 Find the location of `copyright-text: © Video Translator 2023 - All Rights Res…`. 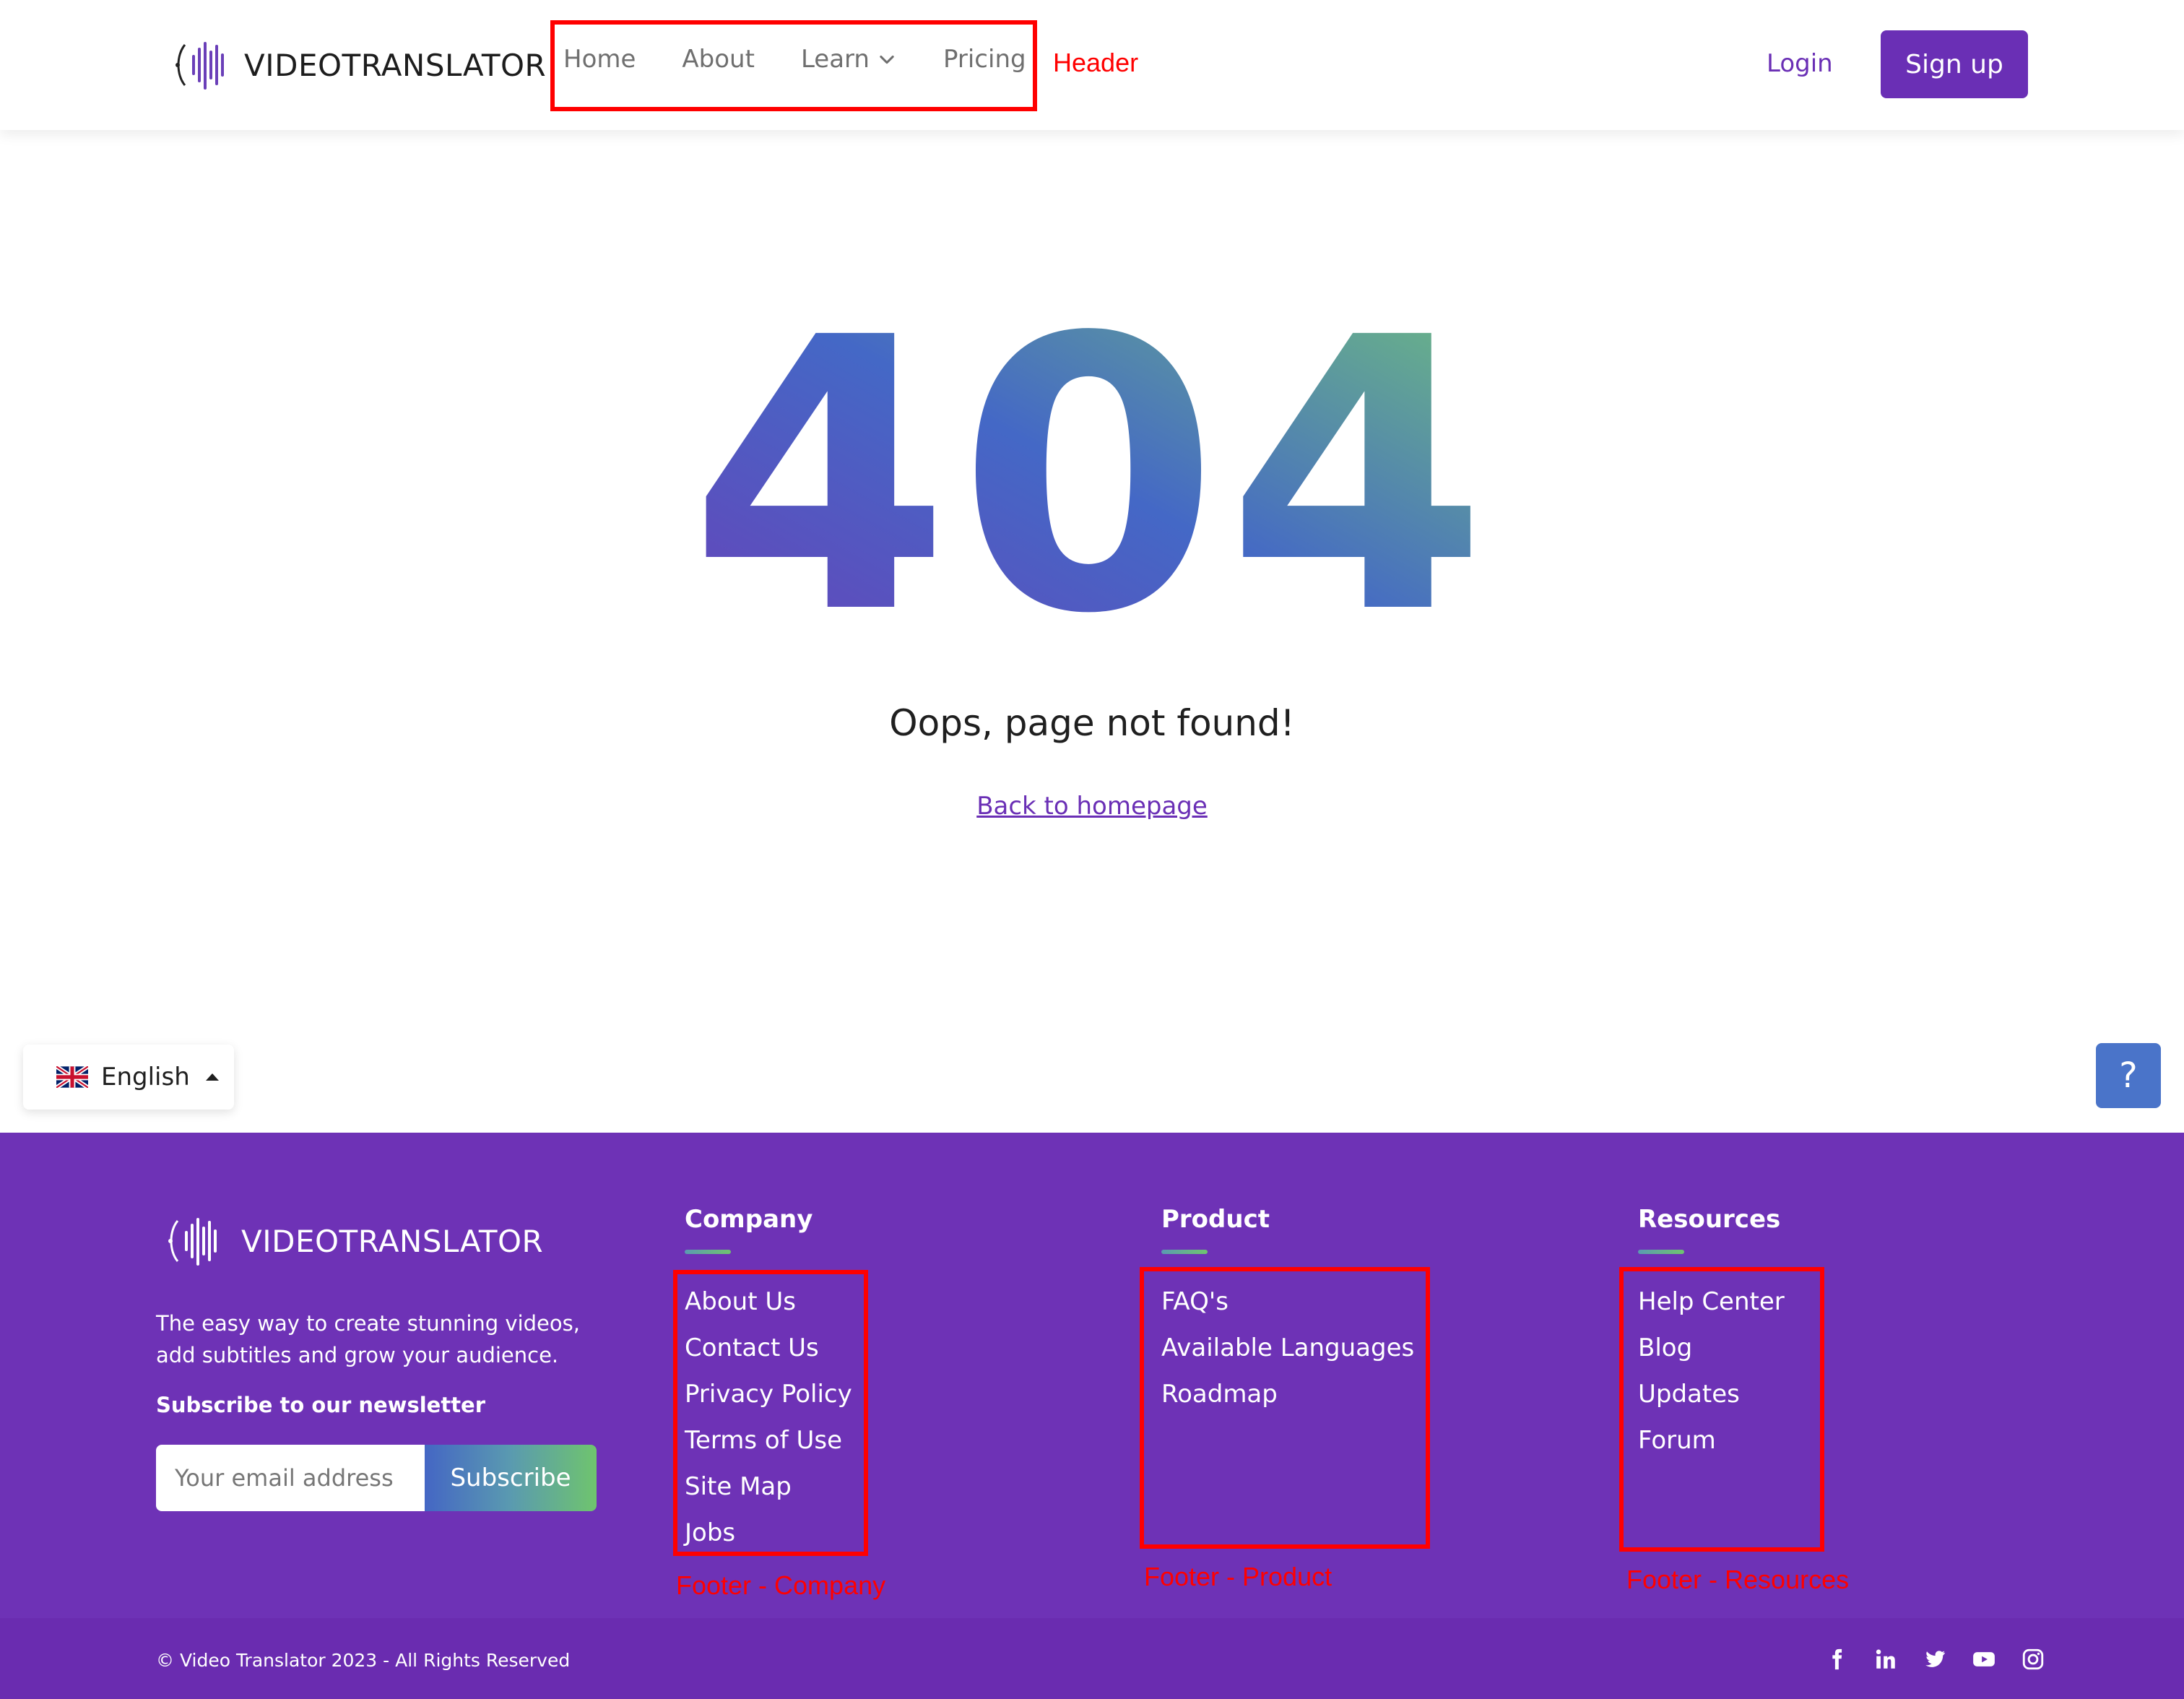

copyright-text: © Video Translator 2023 - All Rights Res… is located at coordinates (363, 1660).